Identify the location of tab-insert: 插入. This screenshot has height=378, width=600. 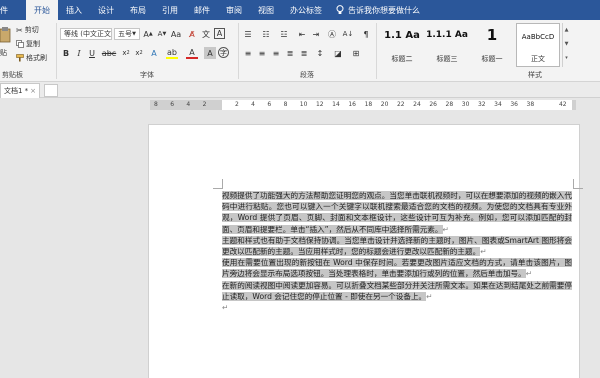
(74, 10).